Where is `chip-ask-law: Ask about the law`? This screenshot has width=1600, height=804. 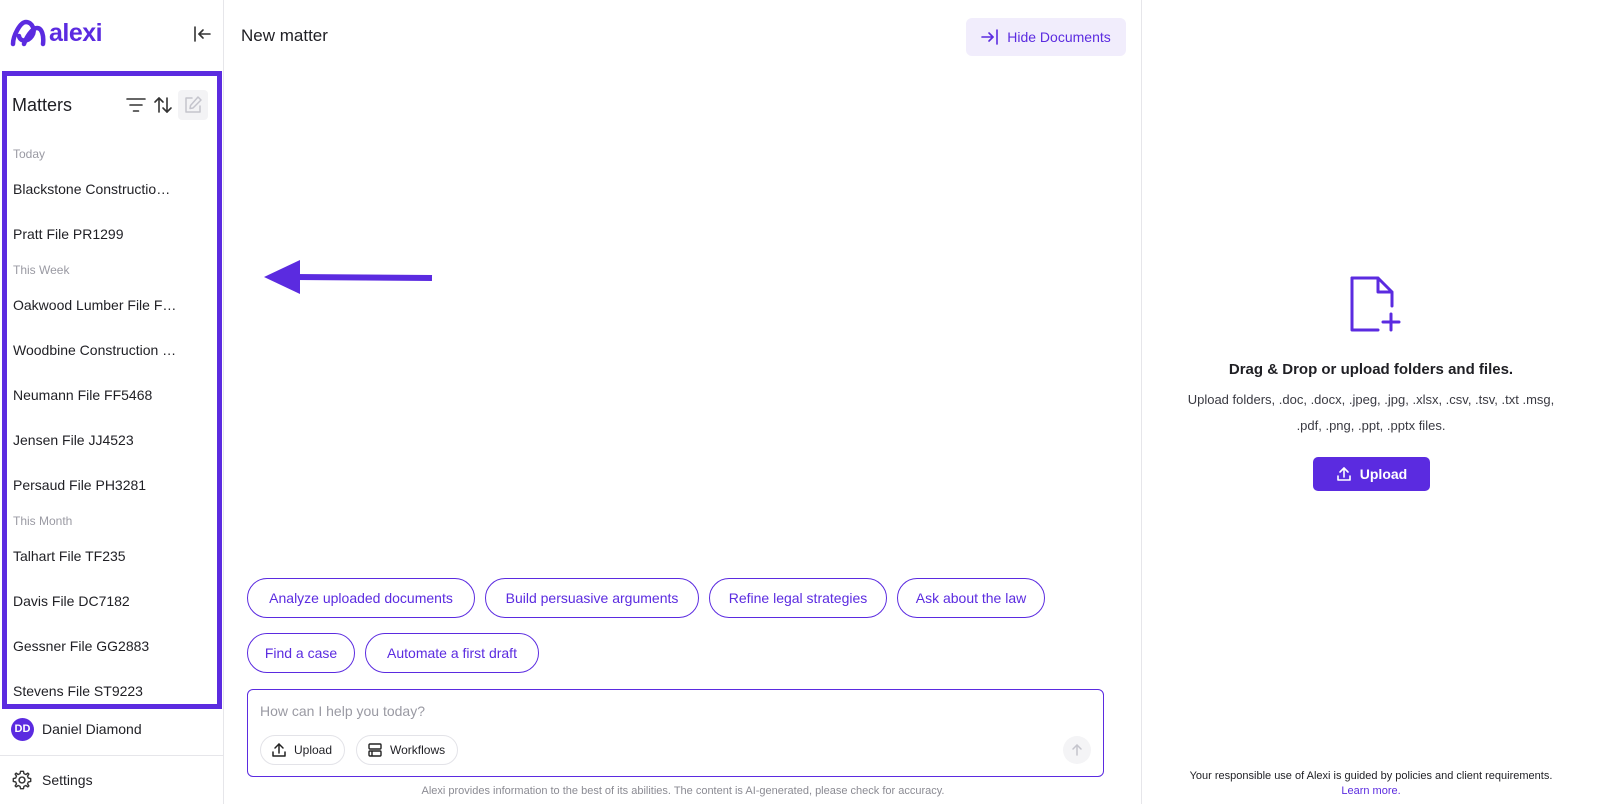
chip-ask-law: Ask about the law is located at coordinates (971, 598).